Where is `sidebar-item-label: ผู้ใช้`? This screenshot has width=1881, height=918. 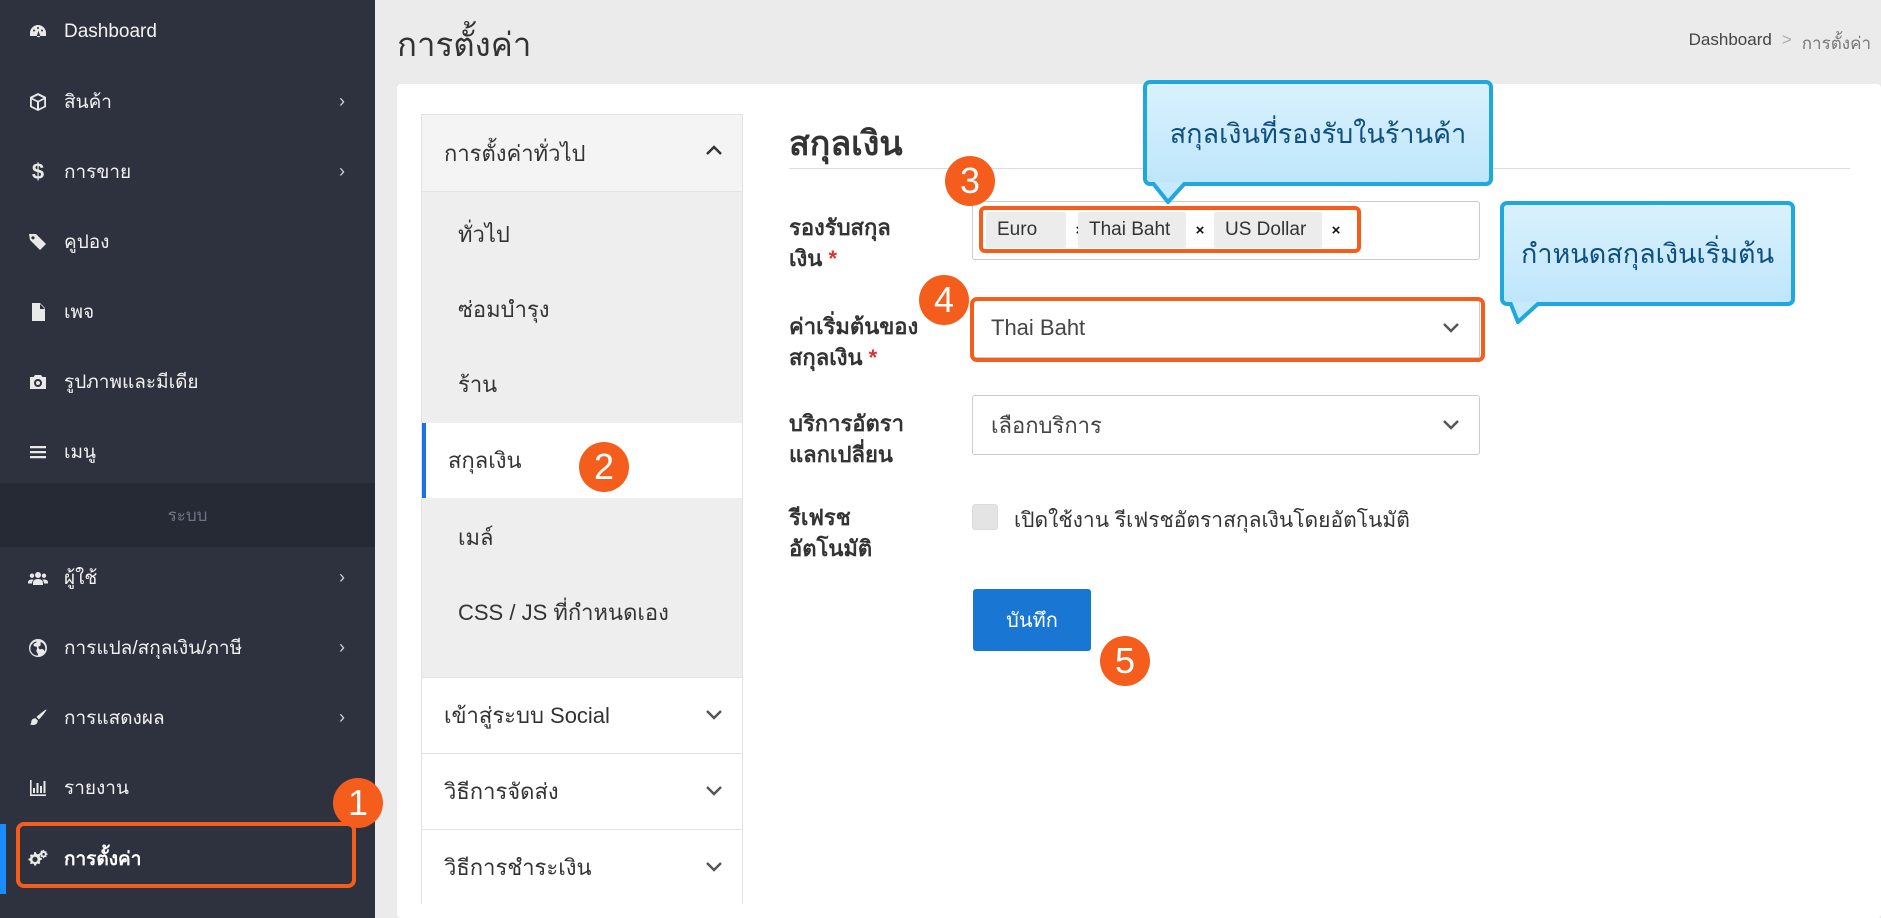
sidebar-item-label: ผู้ใช้ is located at coordinates (81, 578).